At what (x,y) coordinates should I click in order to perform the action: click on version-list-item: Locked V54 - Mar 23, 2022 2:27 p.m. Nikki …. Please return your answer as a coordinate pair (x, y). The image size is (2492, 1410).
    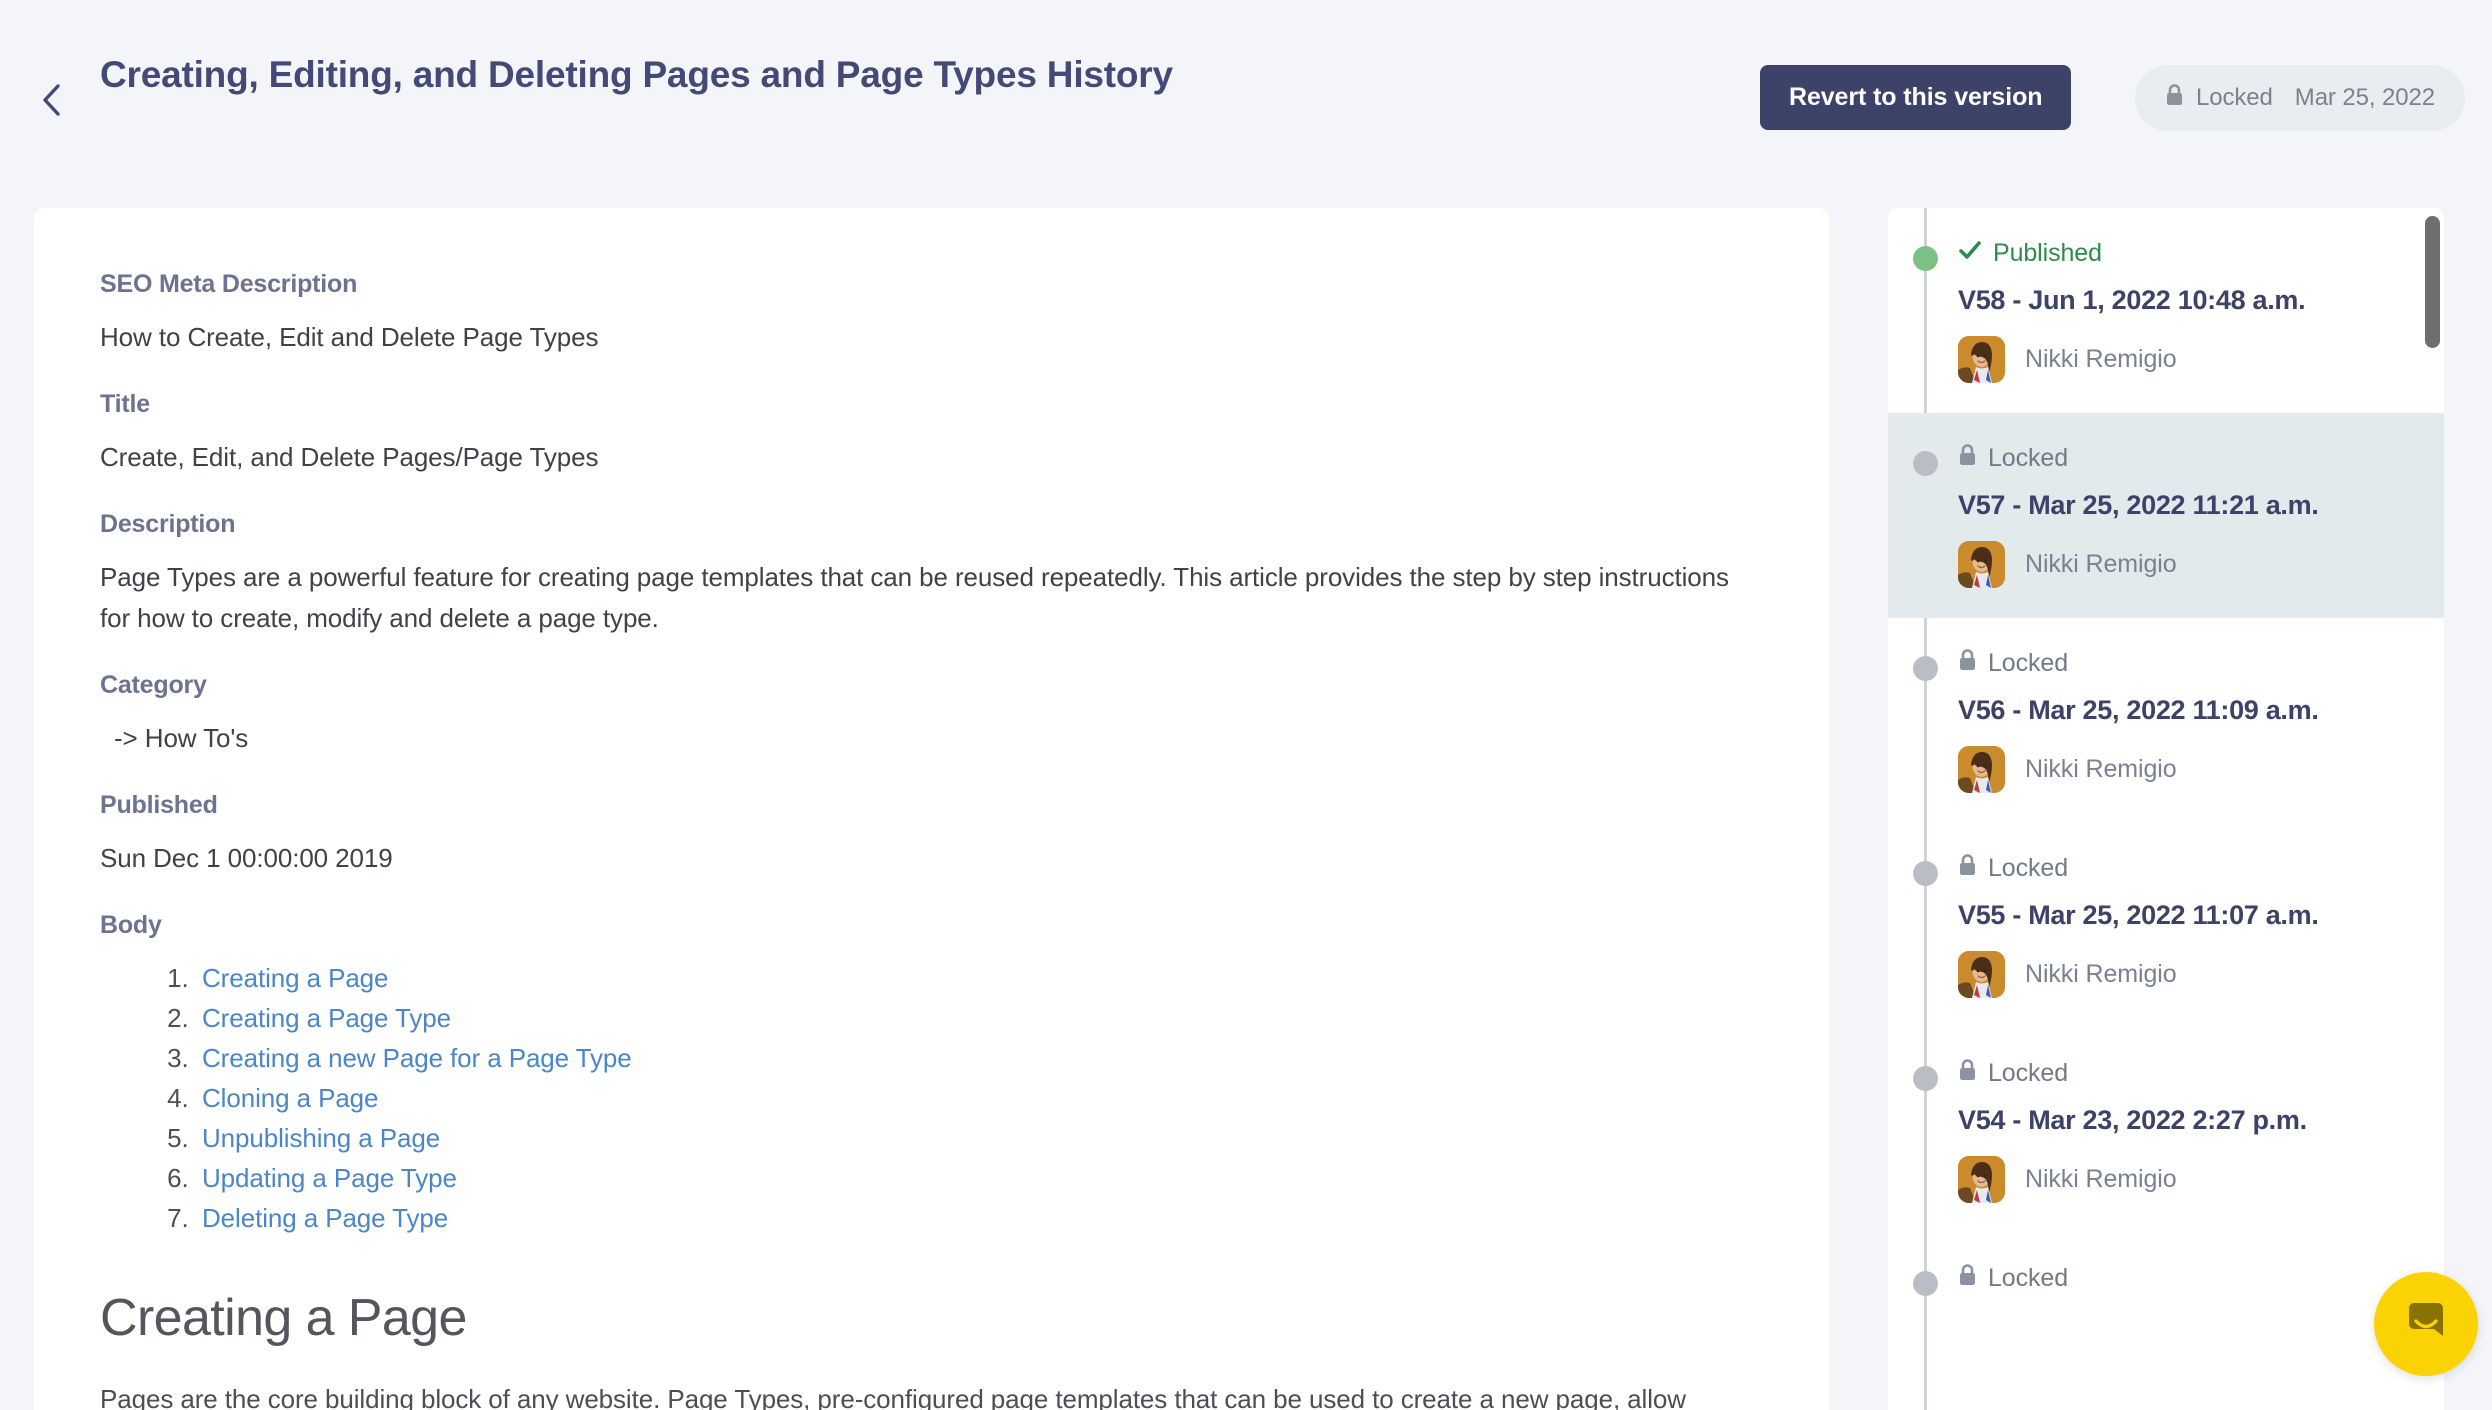
    Looking at the image, I should click on (2166, 1130).